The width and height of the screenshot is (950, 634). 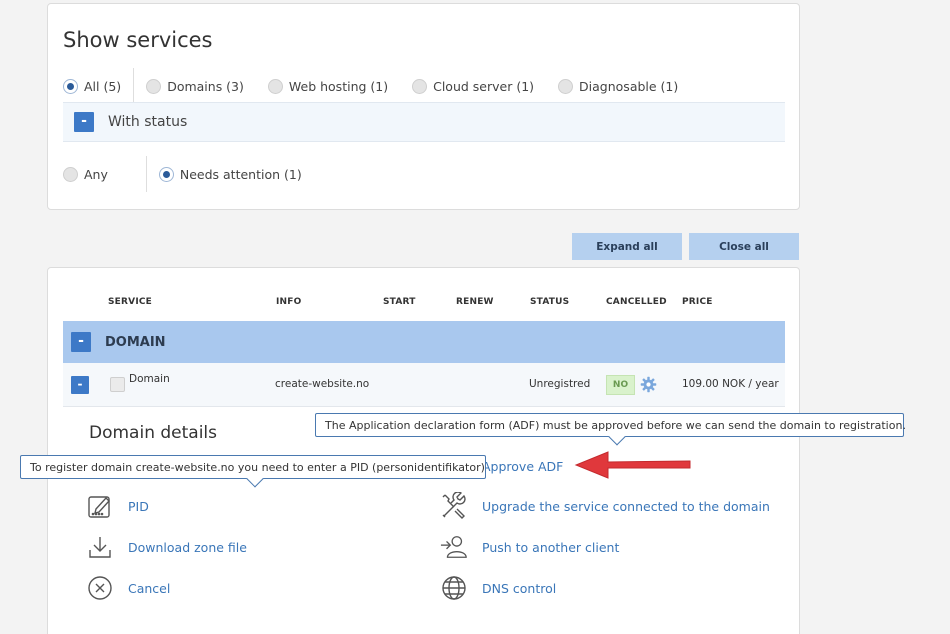 What do you see at coordinates (484, 86) in the screenshot?
I see `radio-cloud-server-label: Cloud server (1)` at bounding box center [484, 86].